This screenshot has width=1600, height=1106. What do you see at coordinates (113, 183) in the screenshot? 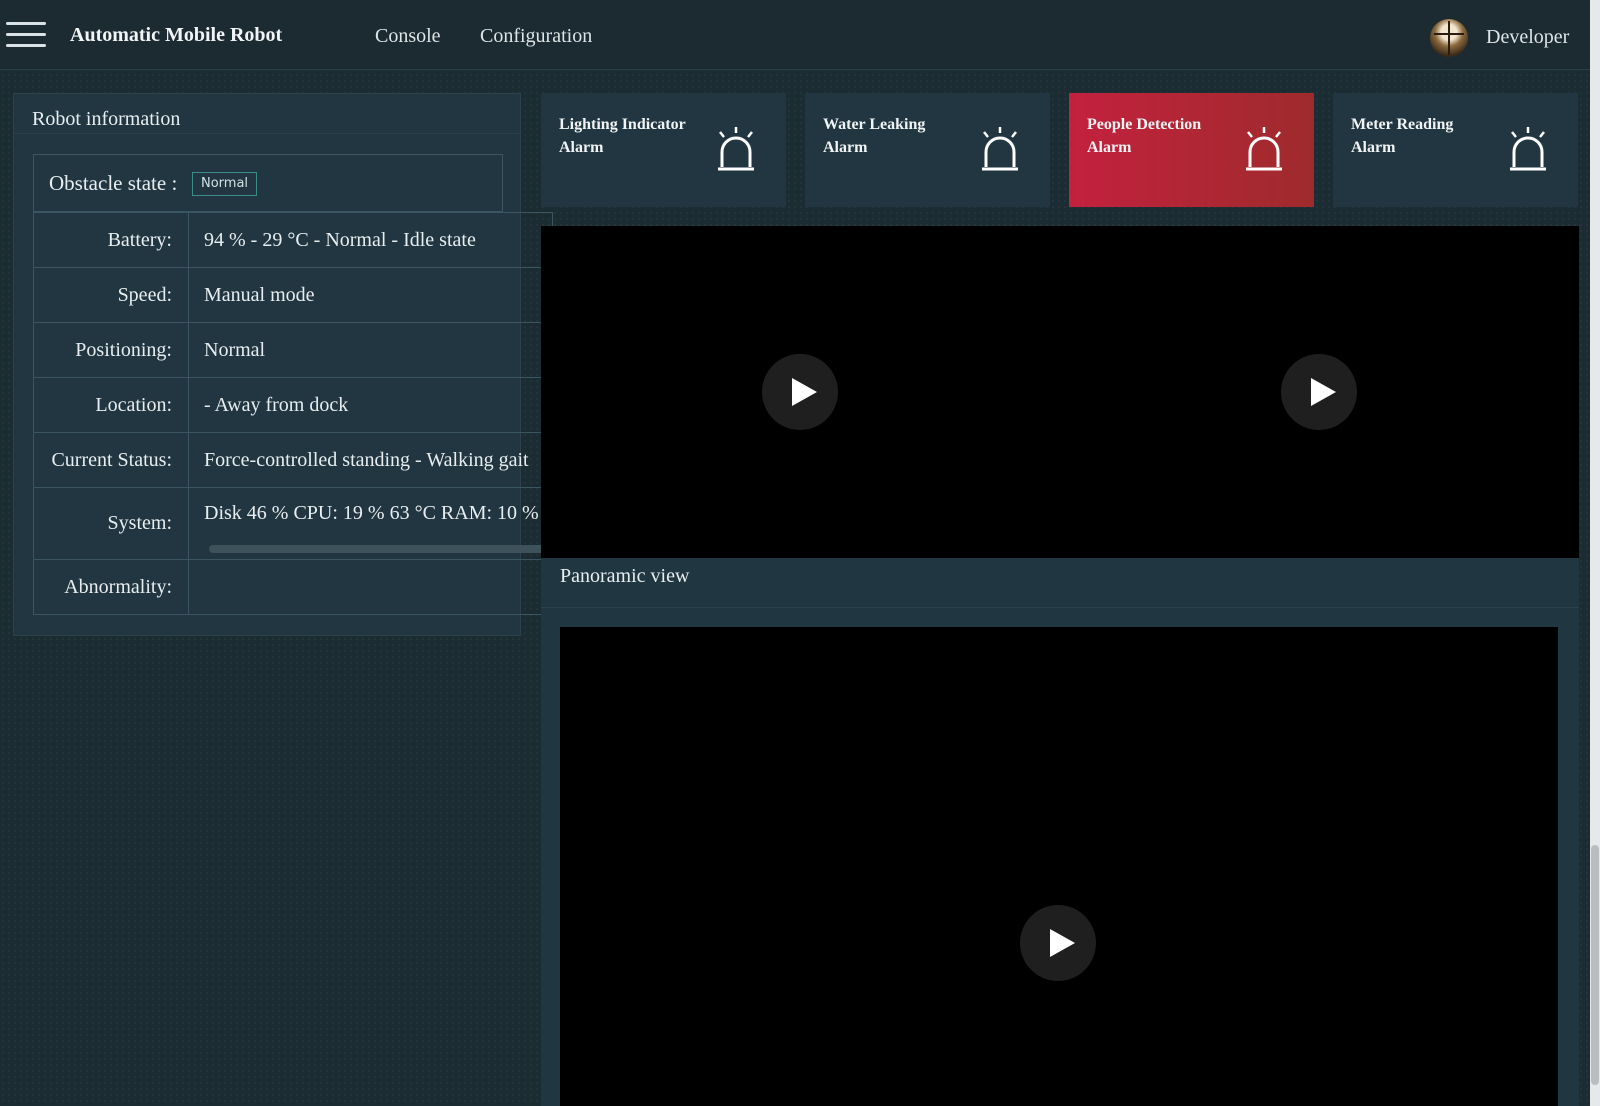
I see `obstacle-state-label: Obstacle state :` at bounding box center [113, 183].